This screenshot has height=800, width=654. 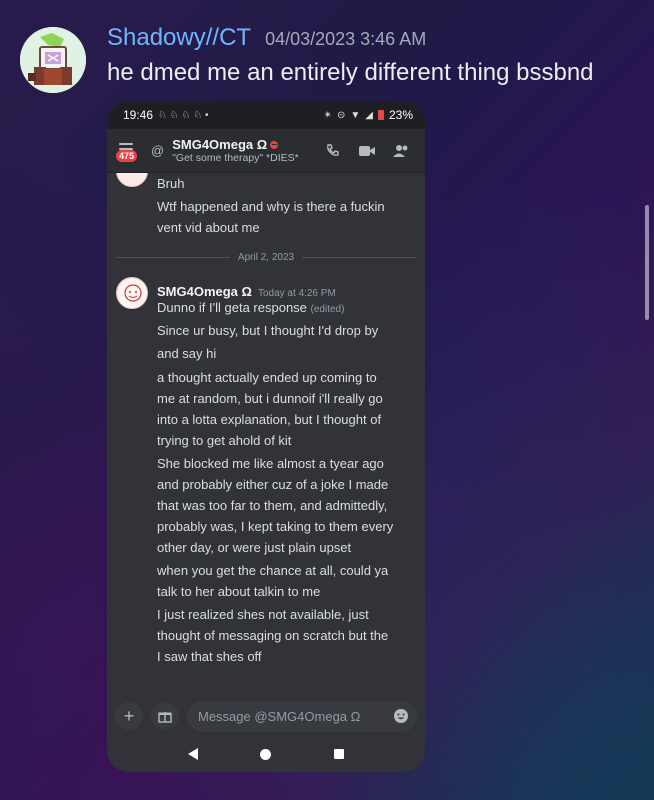 I want to click on unread-badge: 475, so click(x=127, y=155).